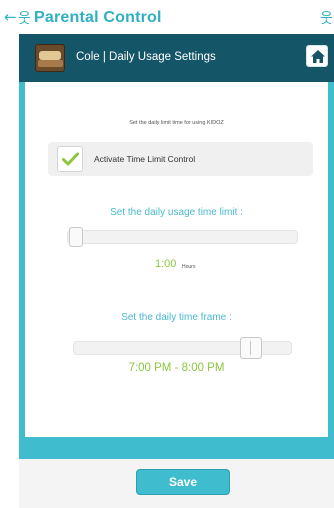 This screenshot has width=334, height=508. Describe the element at coordinates (24, 19) in the screenshot. I see `app-logo-icon: 웃` at that location.